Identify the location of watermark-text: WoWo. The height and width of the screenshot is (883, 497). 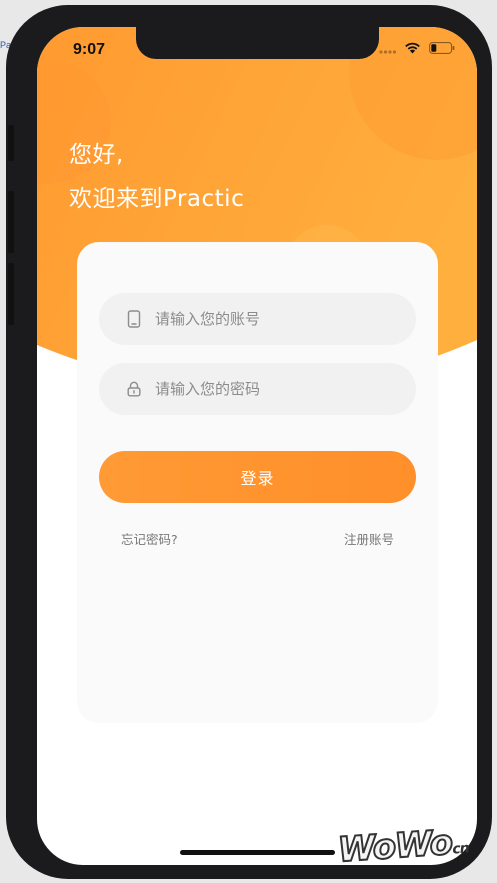
(395, 847).